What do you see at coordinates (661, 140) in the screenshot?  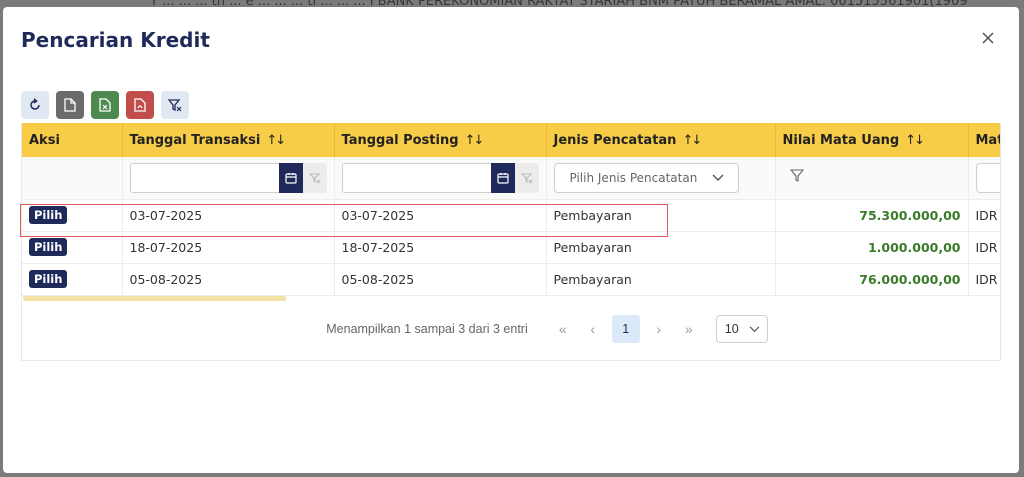 I see `column-header-jenis-pencatatan: Jenis Pencatatan ↑↓` at bounding box center [661, 140].